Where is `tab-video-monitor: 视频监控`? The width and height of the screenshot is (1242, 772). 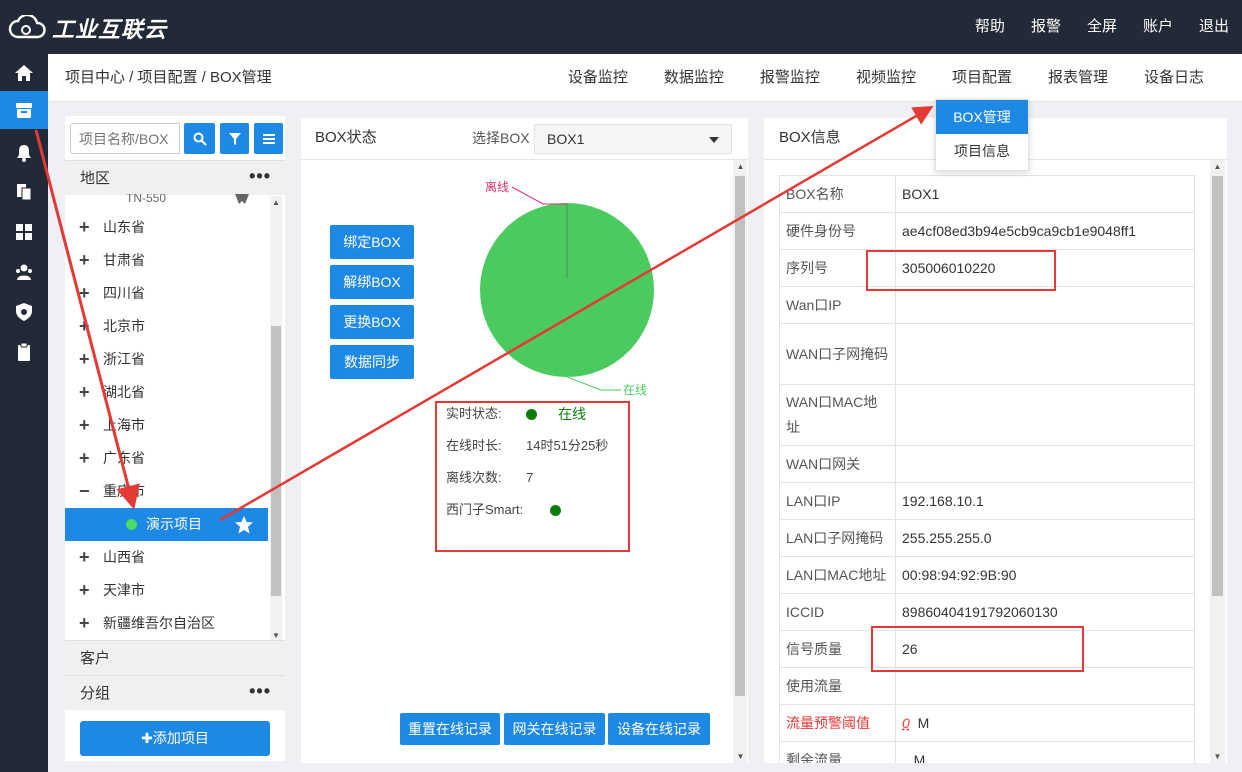 tab-video-monitor: 视频监控 is located at coordinates (886, 78).